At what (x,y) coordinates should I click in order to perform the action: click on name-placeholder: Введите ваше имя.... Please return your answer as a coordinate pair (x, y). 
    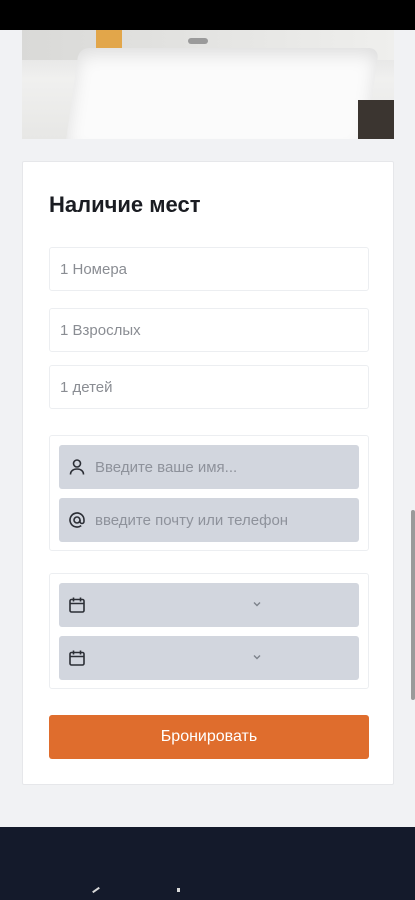
    Looking at the image, I should click on (166, 467).